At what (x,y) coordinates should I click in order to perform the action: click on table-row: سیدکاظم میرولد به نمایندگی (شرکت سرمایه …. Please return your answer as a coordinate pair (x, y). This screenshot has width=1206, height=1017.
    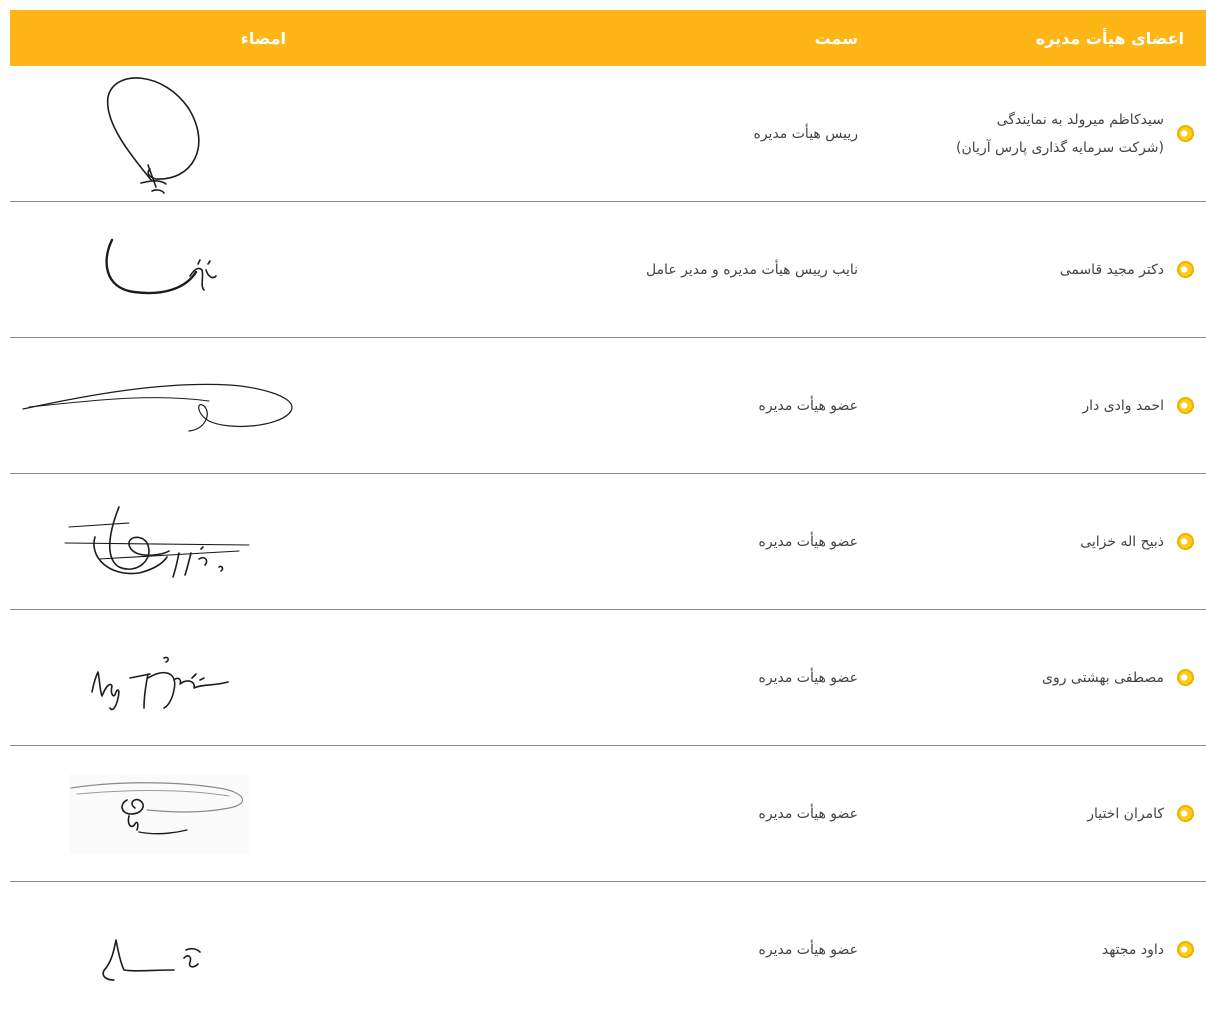
    Looking at the image, I should click on (608, 134).